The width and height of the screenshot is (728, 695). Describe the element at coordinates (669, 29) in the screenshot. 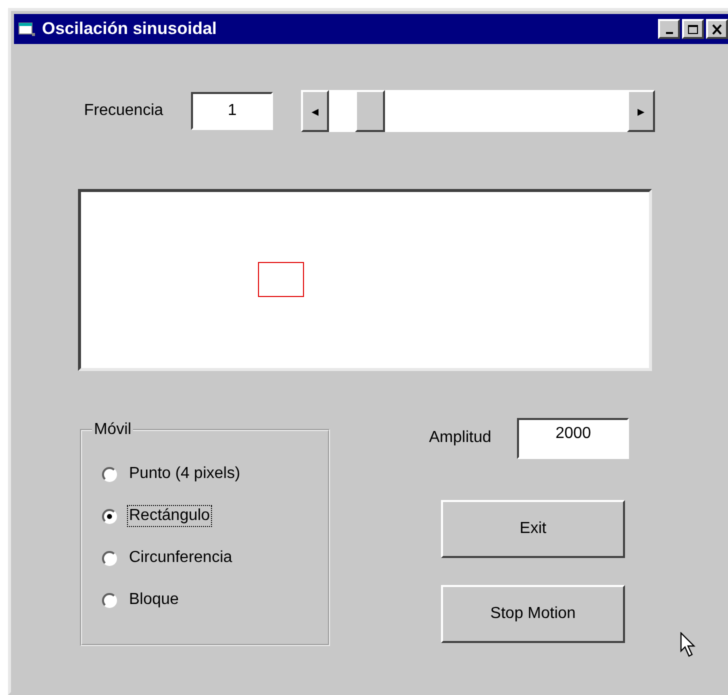

I see `minimize-button` at that location.